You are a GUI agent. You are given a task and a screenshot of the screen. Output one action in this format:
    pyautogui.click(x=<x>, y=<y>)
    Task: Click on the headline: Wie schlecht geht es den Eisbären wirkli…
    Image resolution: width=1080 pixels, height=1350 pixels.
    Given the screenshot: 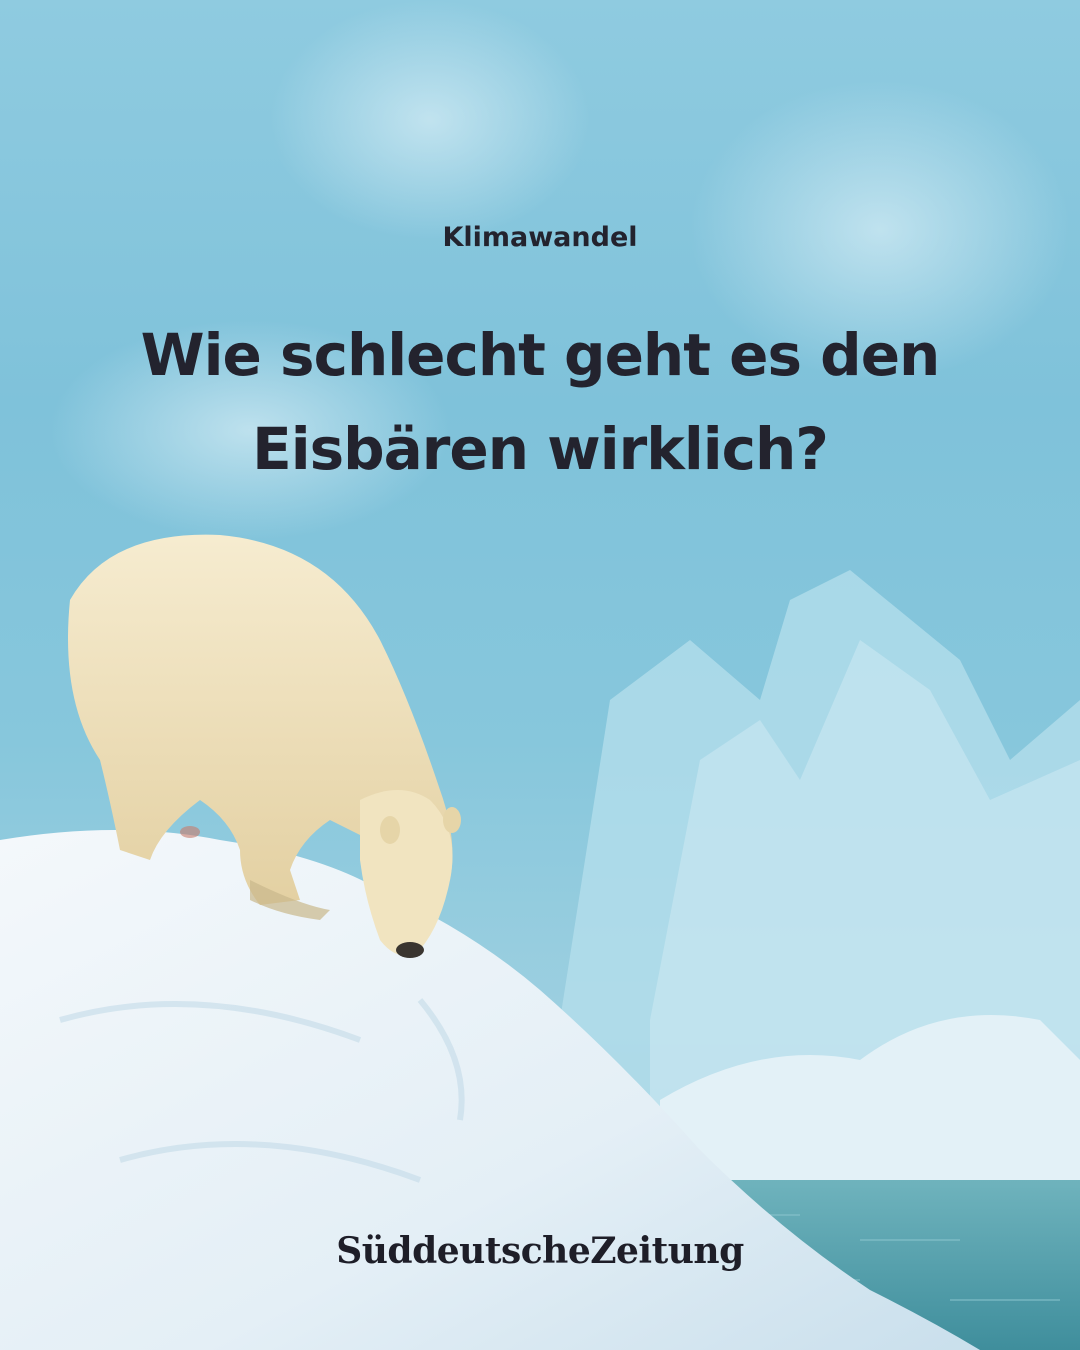 What is the action you would take?
    pyautogui.click(x=540, y=402)
    